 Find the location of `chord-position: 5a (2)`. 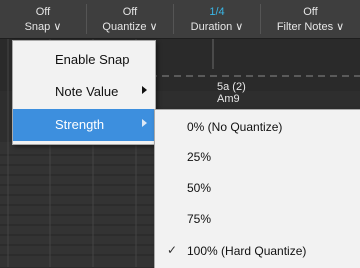

chord-position: 5a (2) is located at coordinates (231, 87).